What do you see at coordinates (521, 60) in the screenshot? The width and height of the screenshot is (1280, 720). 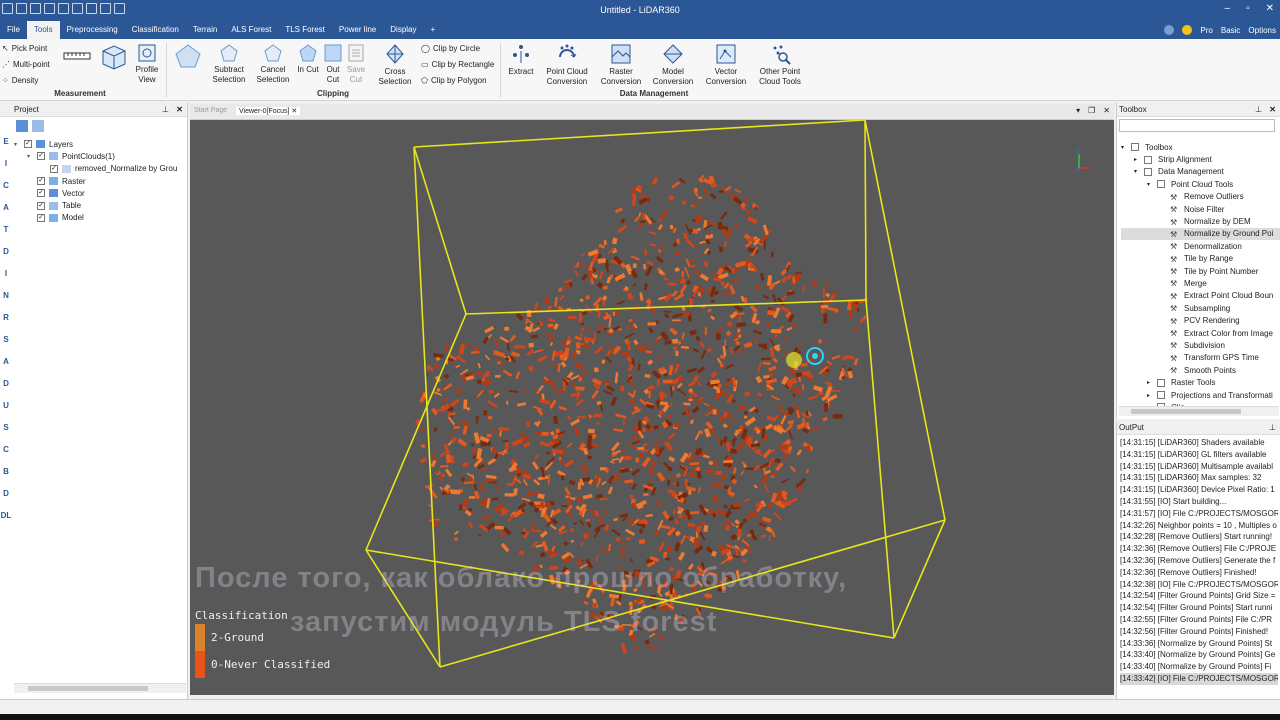 I see `extract-button: Extract` at bounding box center [521, 60].